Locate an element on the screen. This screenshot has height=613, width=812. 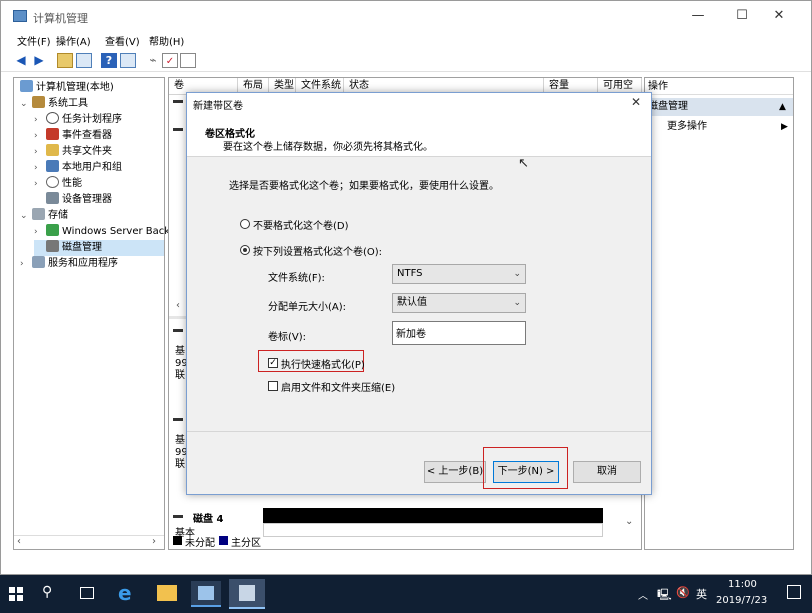
tree-label: 服务和应用程序 is located at coordinates (83, 263).